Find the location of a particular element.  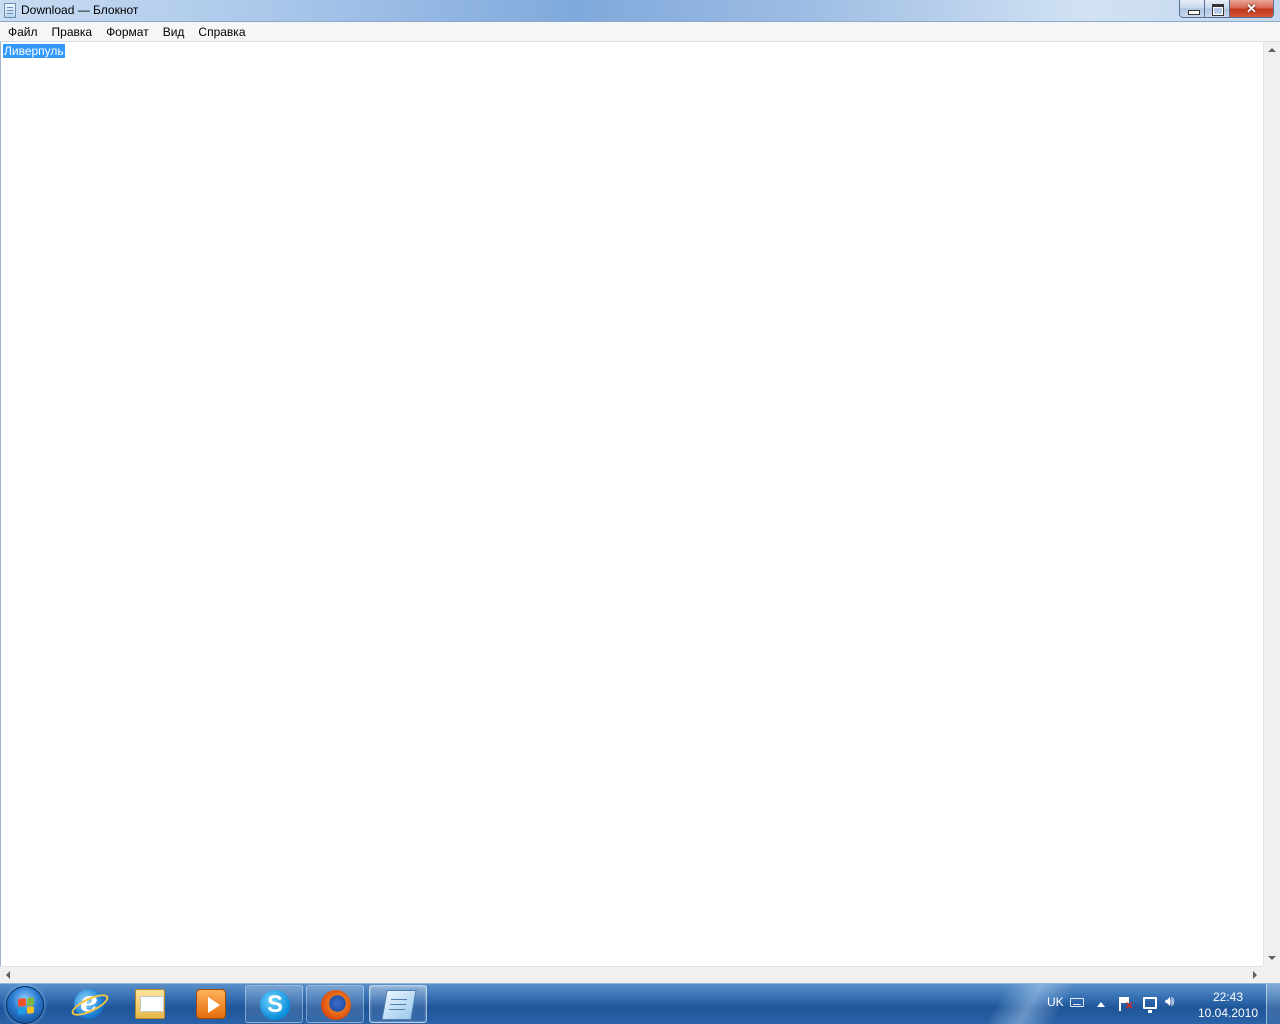

window-title: Download — Блокнот is located at coordinates (80, 10).